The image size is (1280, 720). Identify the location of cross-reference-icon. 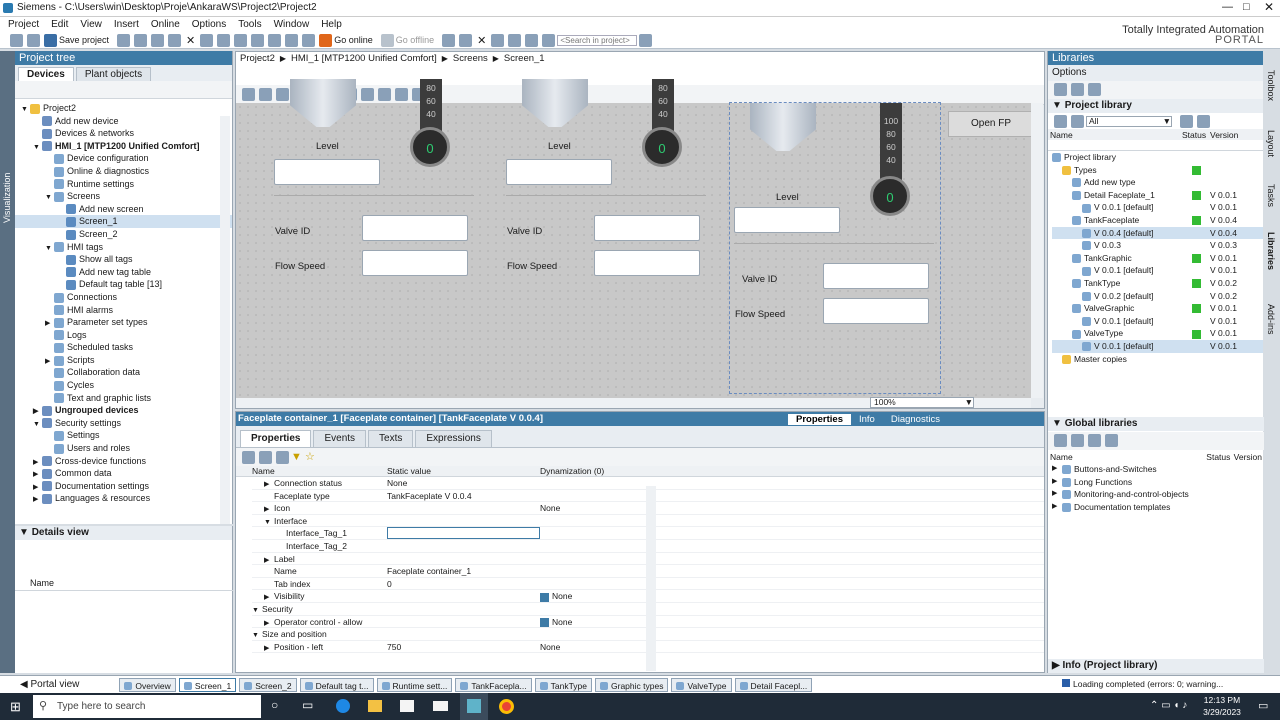
(466, 40).